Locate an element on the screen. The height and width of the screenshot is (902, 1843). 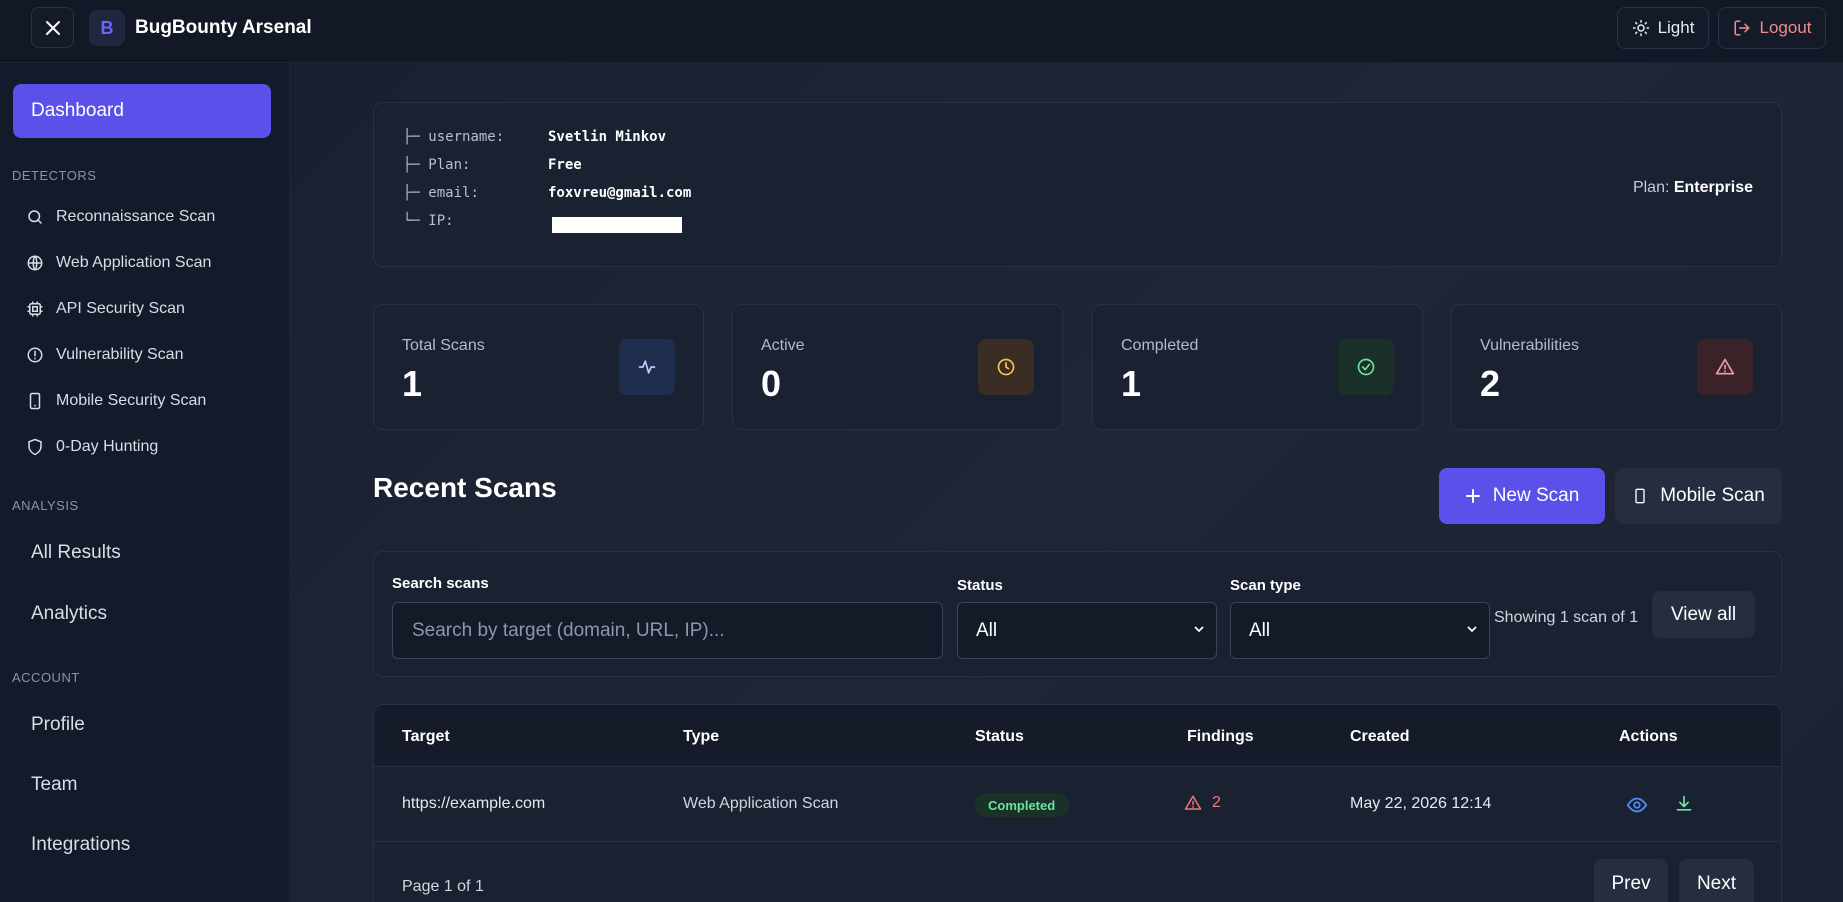
sidebar-item-mobile-security-scan: Mobile Security Scan is located at coordinates (151, 401).